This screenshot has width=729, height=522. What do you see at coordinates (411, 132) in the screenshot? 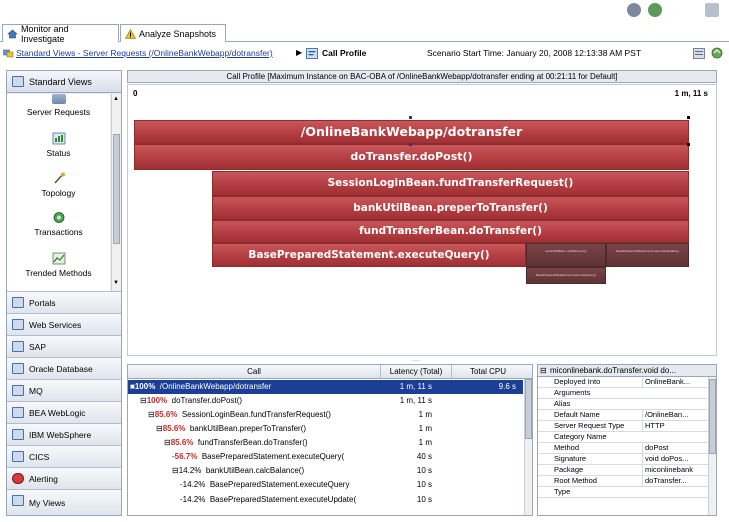
I see `call-bar-dotransfer: /OnlineBankWebapp/dotransfer` at bounding box center [411, 132].